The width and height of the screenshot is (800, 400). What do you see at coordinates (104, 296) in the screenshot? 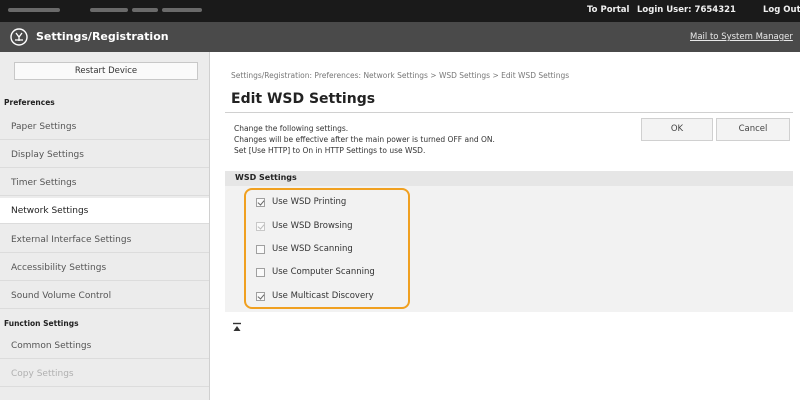
I see `sidebar-item-sound-volume-control: Sound Volume Control` at bounding box center [104, 296].